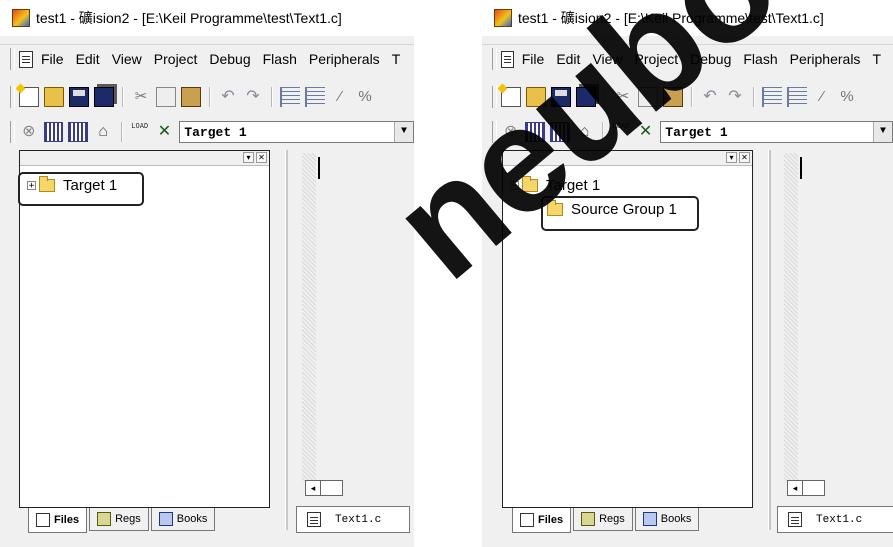 The image size is (893, 547). What do you see at coordinates (573, 185) in the screenshot?
I see `tree-item-label: Target 1` at bounding box center [573, 185].